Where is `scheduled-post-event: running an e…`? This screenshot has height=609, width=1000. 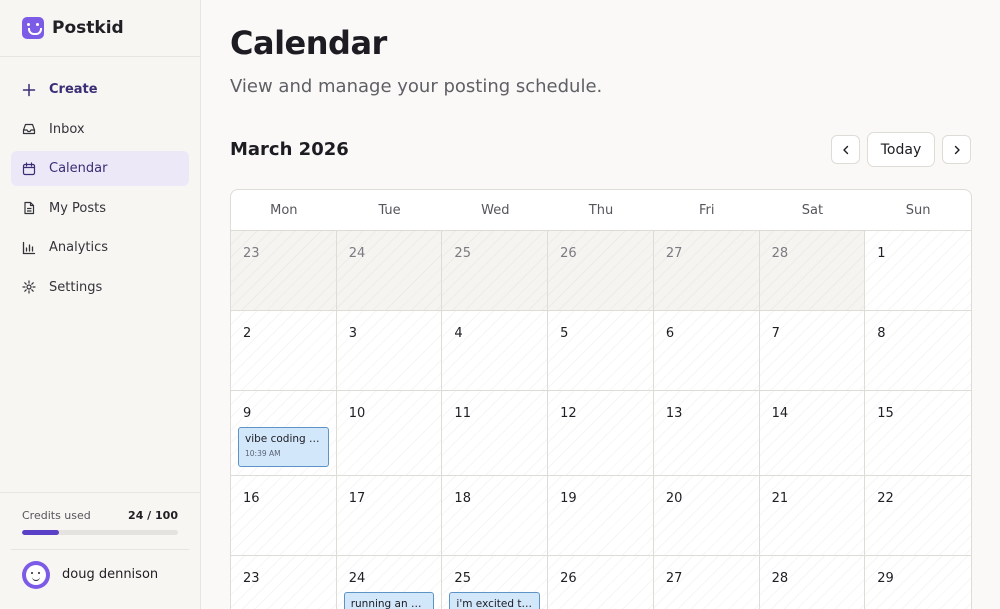
scheduled-post-event: running an e… is located at coordinates (389, 600).